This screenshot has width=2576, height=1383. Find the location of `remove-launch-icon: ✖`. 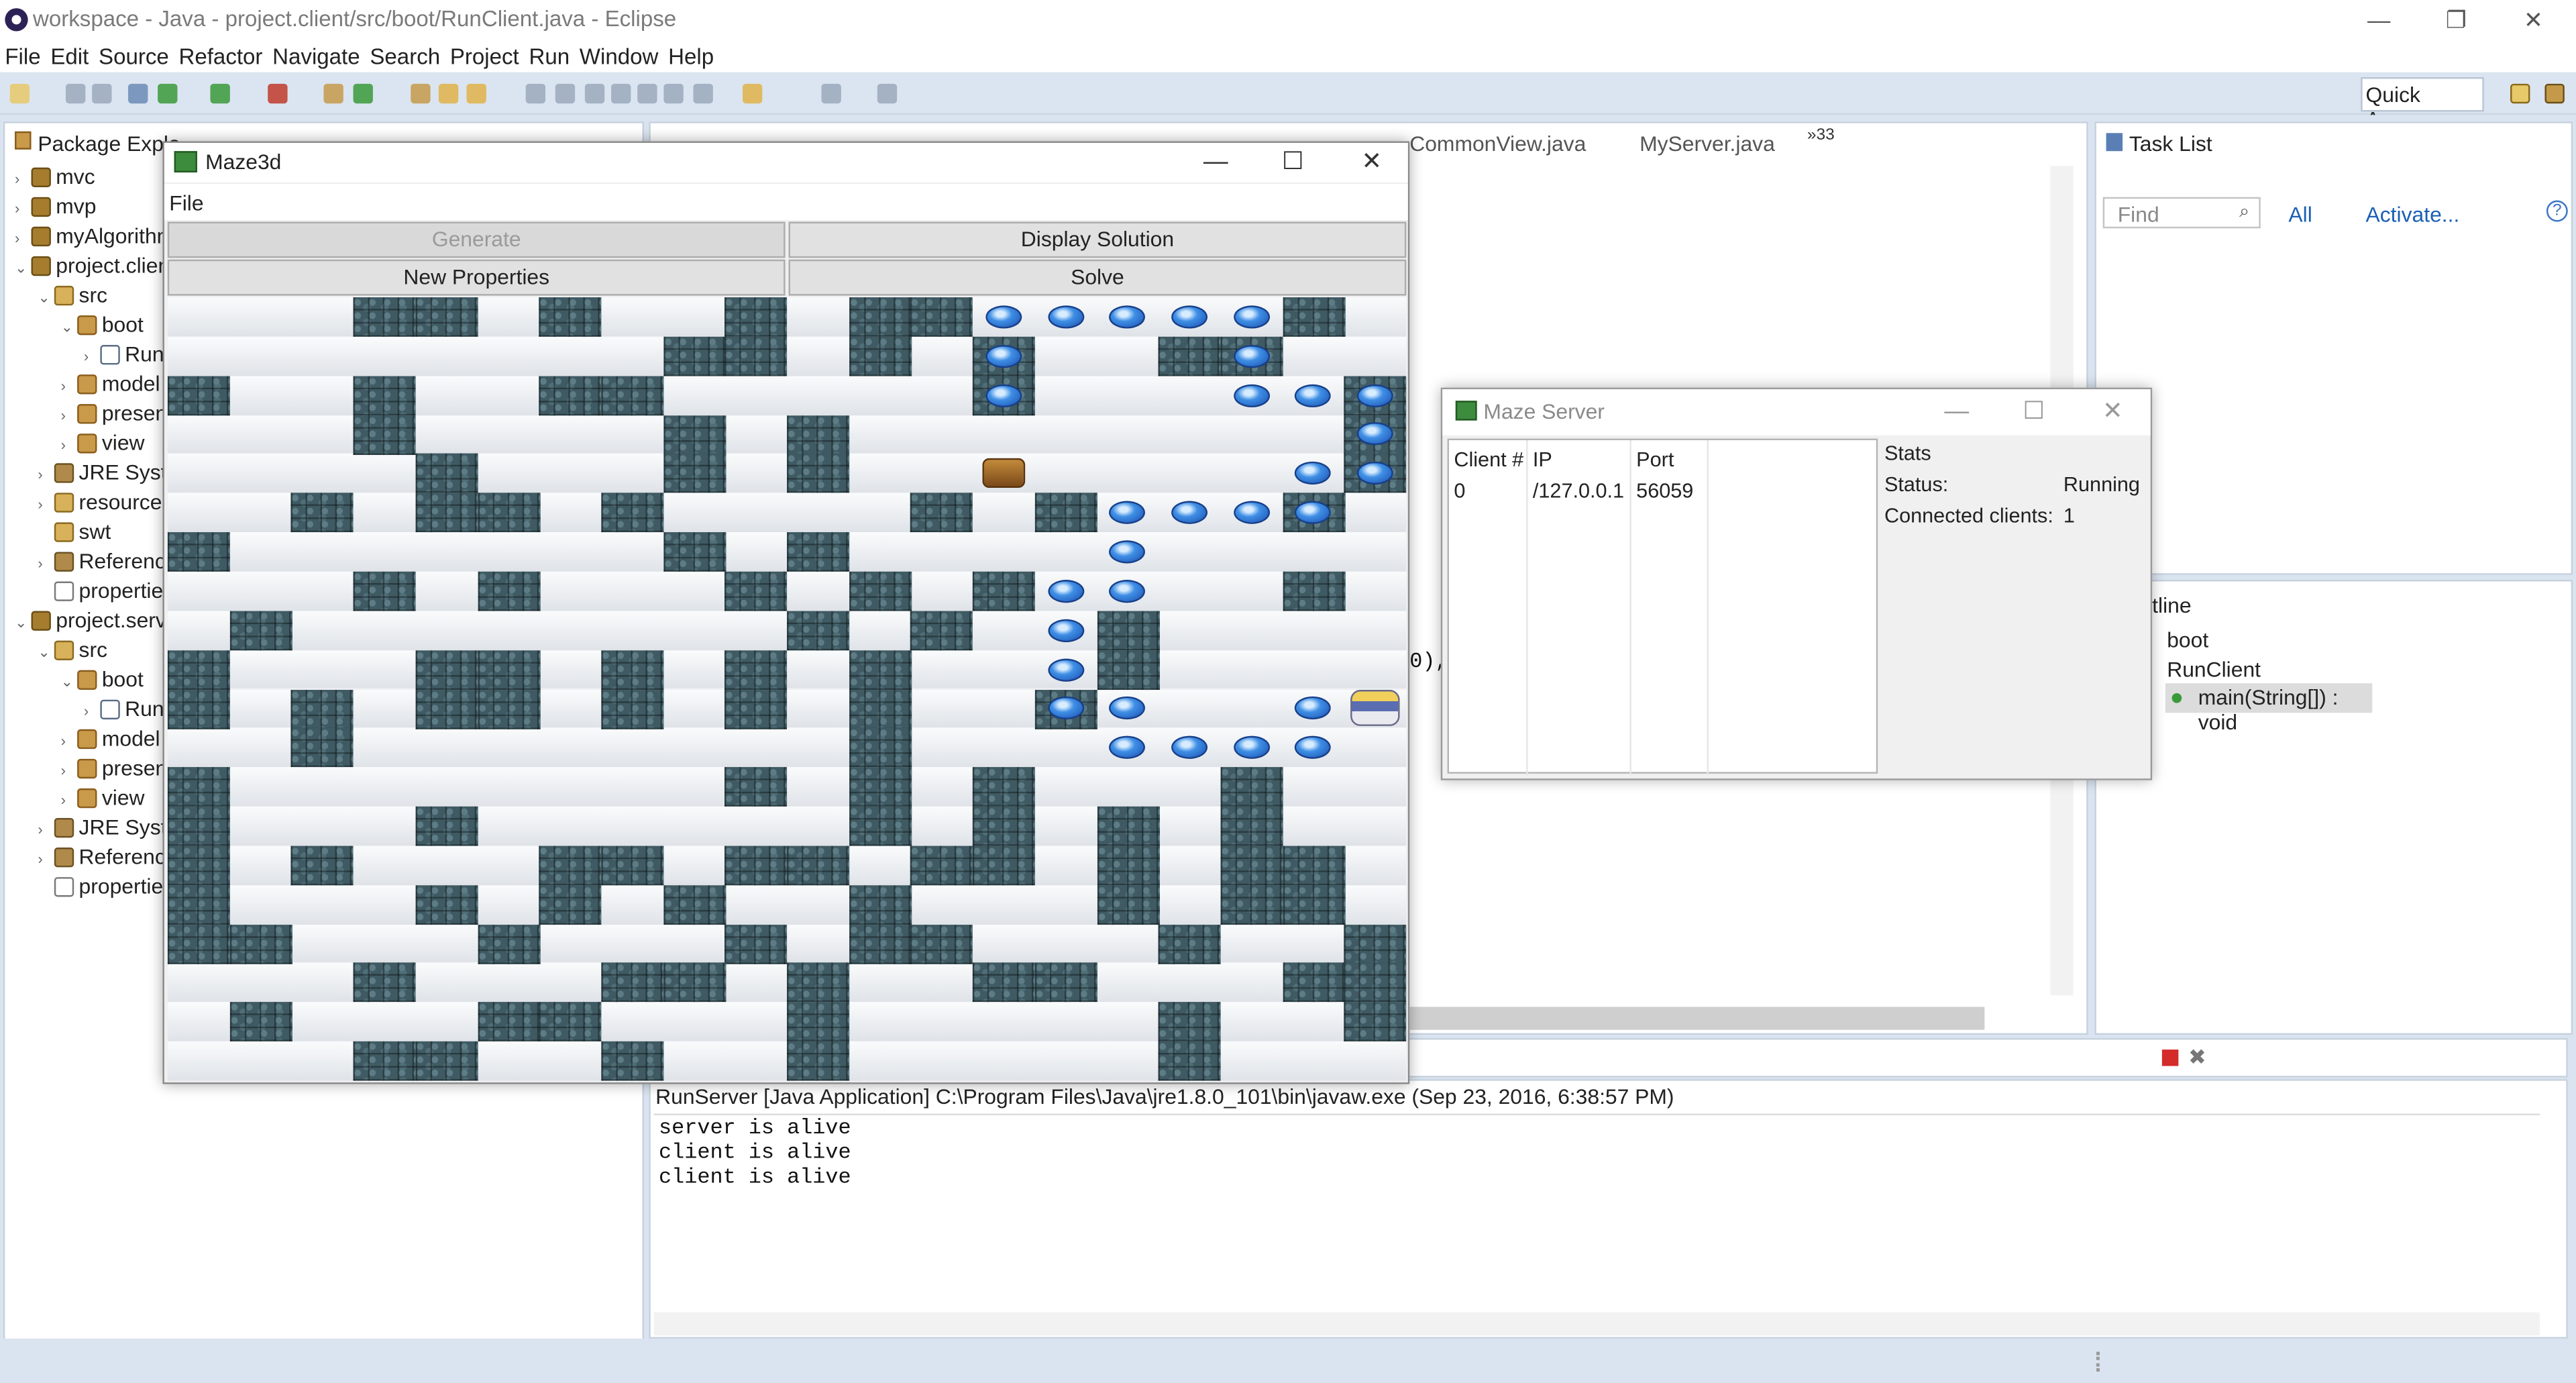

remove-launch-icon: ✖ is located at coordinates (2197, 1058).